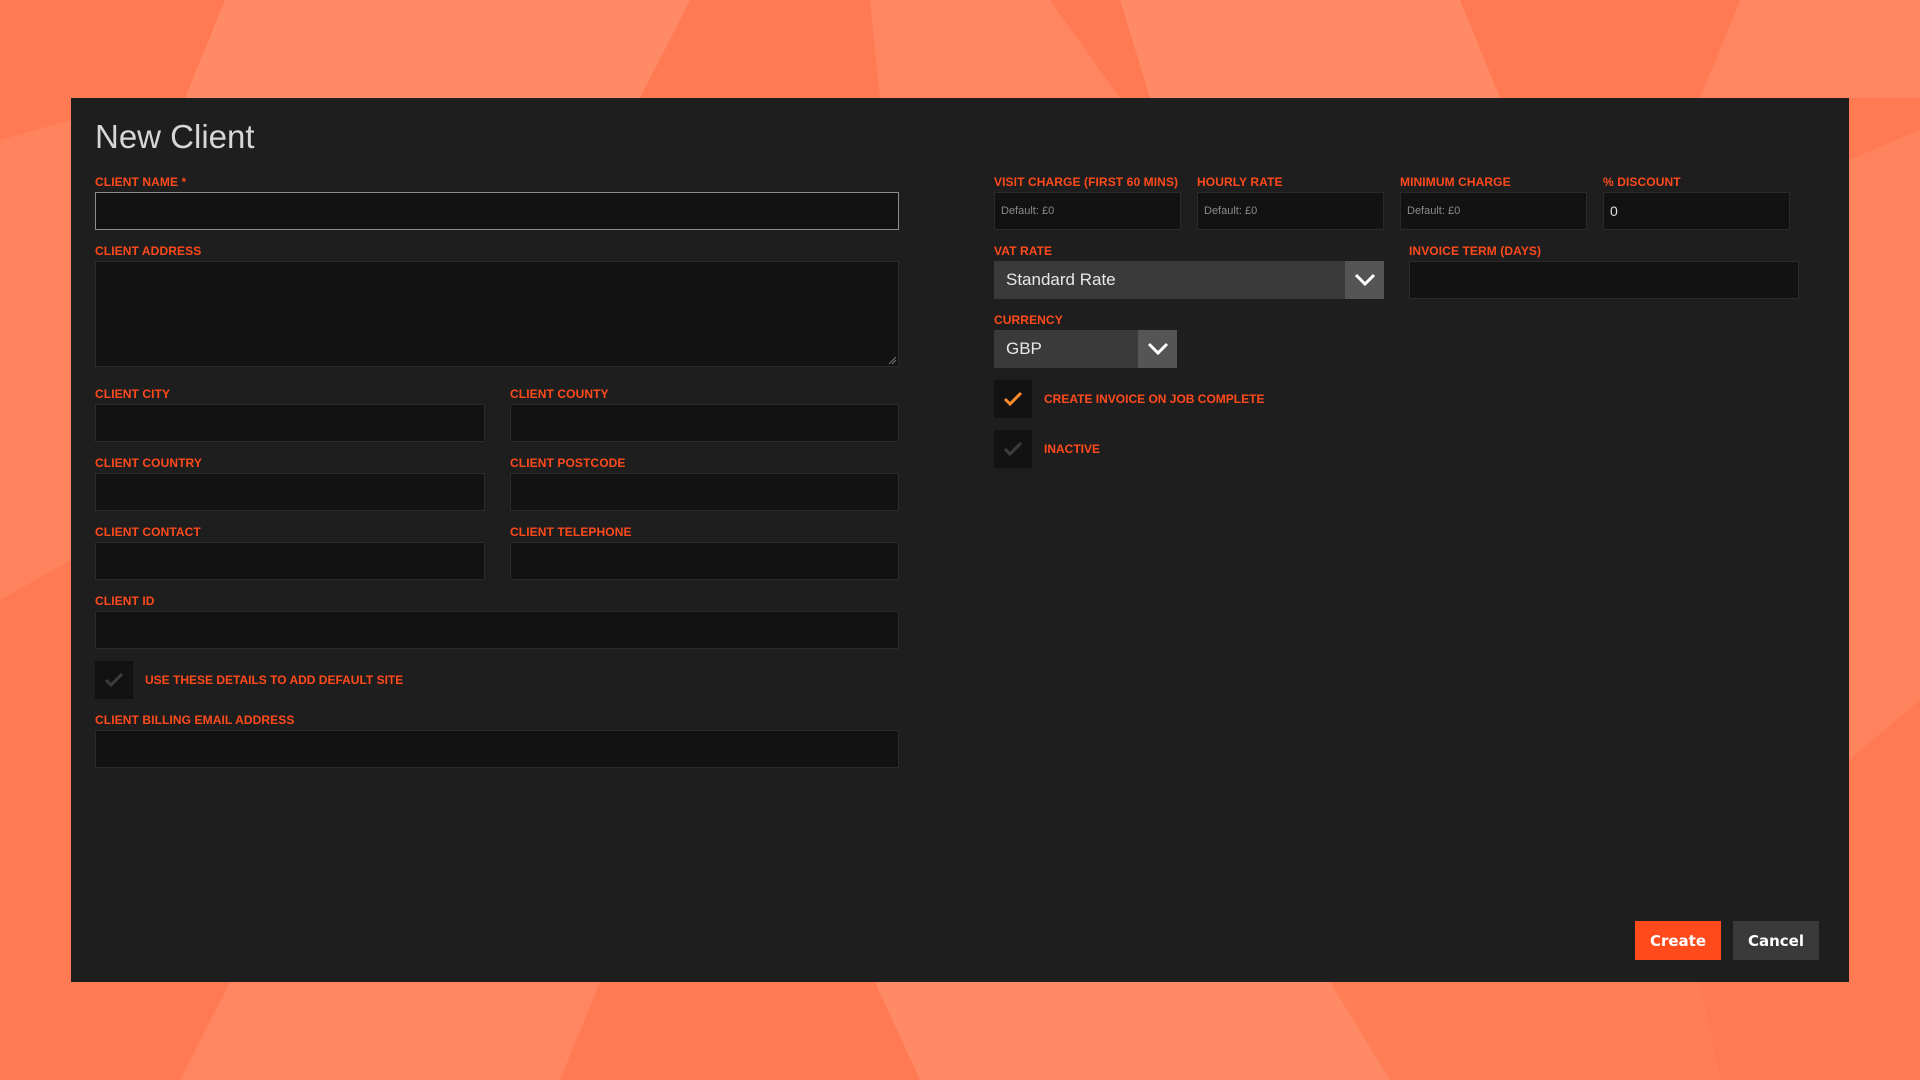 This screenshot has width=1920, height=1080. What do you see at coordinates (290, 561) in the screenshot?
I see `client-contact-input` at bounding box center [290, 561].